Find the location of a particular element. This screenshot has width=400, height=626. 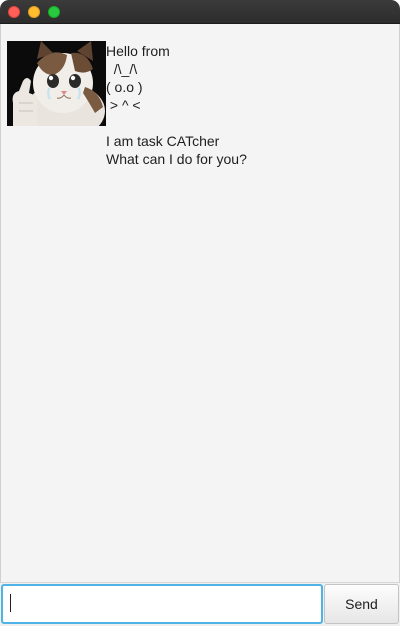

cat-avatar-image is located at coordinates (56, 83).